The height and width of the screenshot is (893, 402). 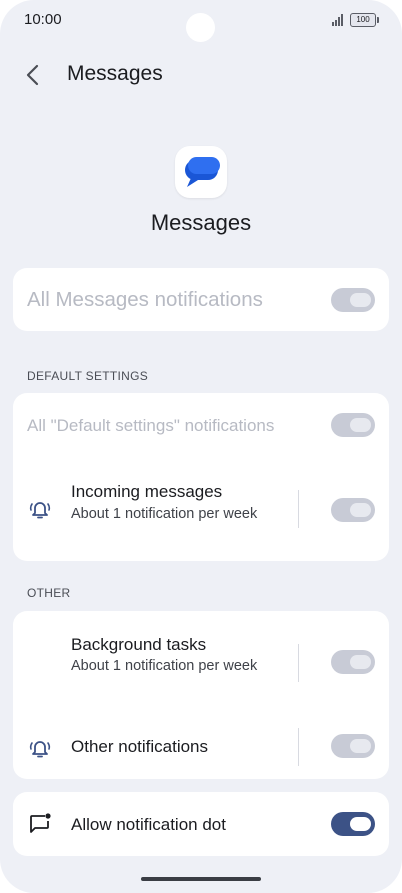 What do you see at coordinates (151, 425) in the screenshot?
I see `default-settings-all-label: All "Default settings" notifications` at bounding box center [151, 425].